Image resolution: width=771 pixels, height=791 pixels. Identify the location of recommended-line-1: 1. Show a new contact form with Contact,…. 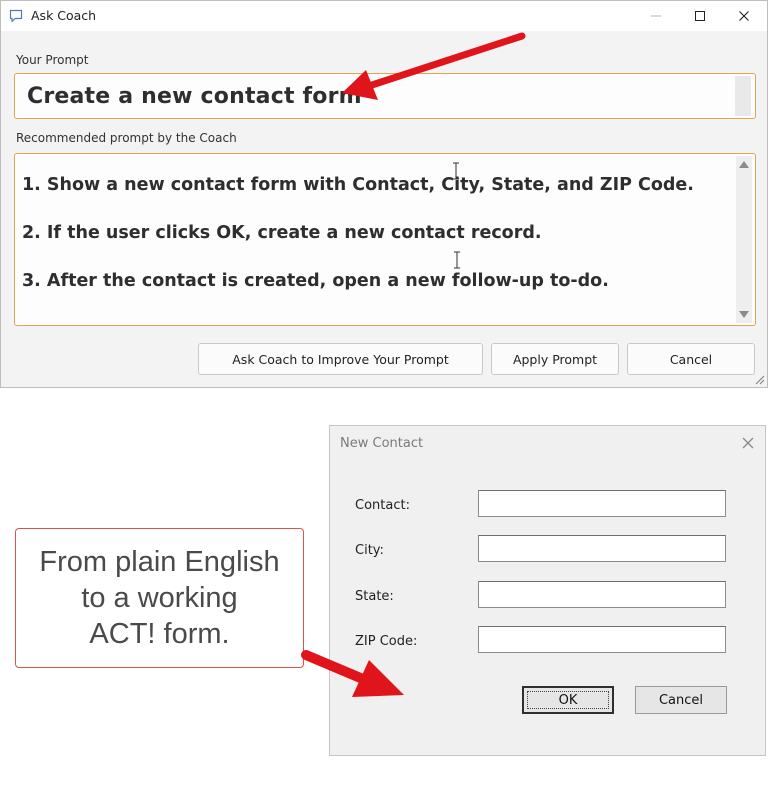
(358, 185).